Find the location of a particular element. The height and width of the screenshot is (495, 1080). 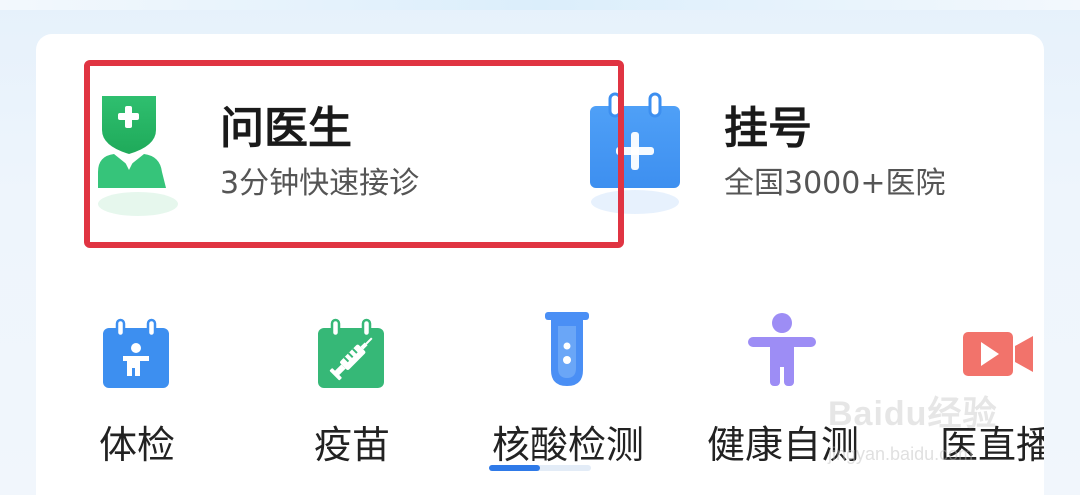

register-button: 挂号 全国3000+医院 is located at coordinates (796, 164).